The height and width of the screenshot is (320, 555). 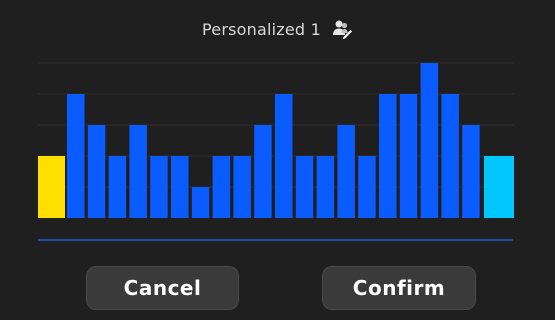 I want to click on bar-right-channel, so click(x=499, y=187).